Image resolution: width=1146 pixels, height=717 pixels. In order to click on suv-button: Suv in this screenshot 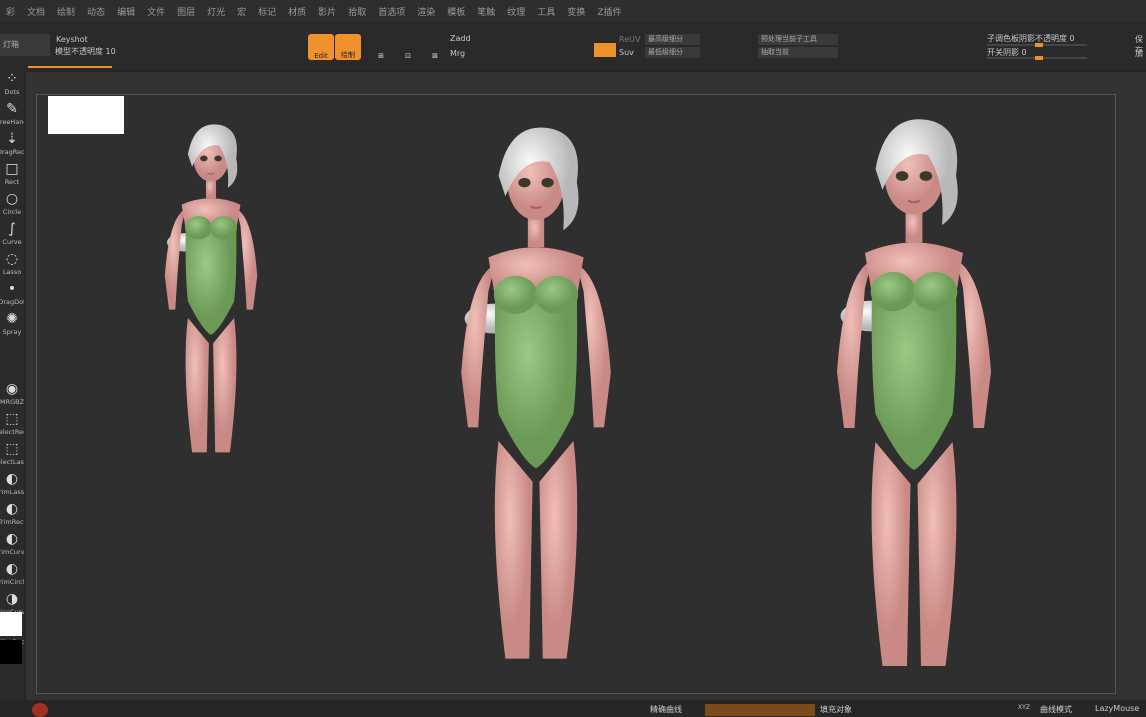, I will do `click(626, 52)`.